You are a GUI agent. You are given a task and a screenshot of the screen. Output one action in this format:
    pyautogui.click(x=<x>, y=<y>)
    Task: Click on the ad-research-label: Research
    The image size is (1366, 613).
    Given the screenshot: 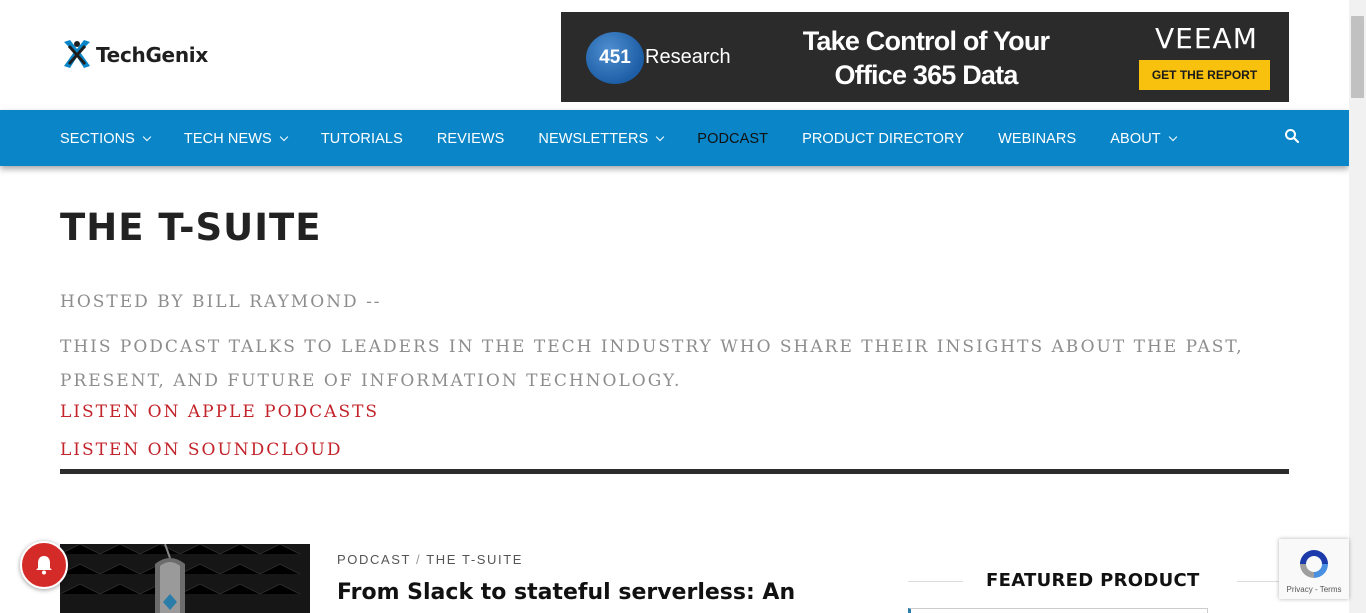 What is the action you would take?
    pyautogui.click(x=688, y=57)
    